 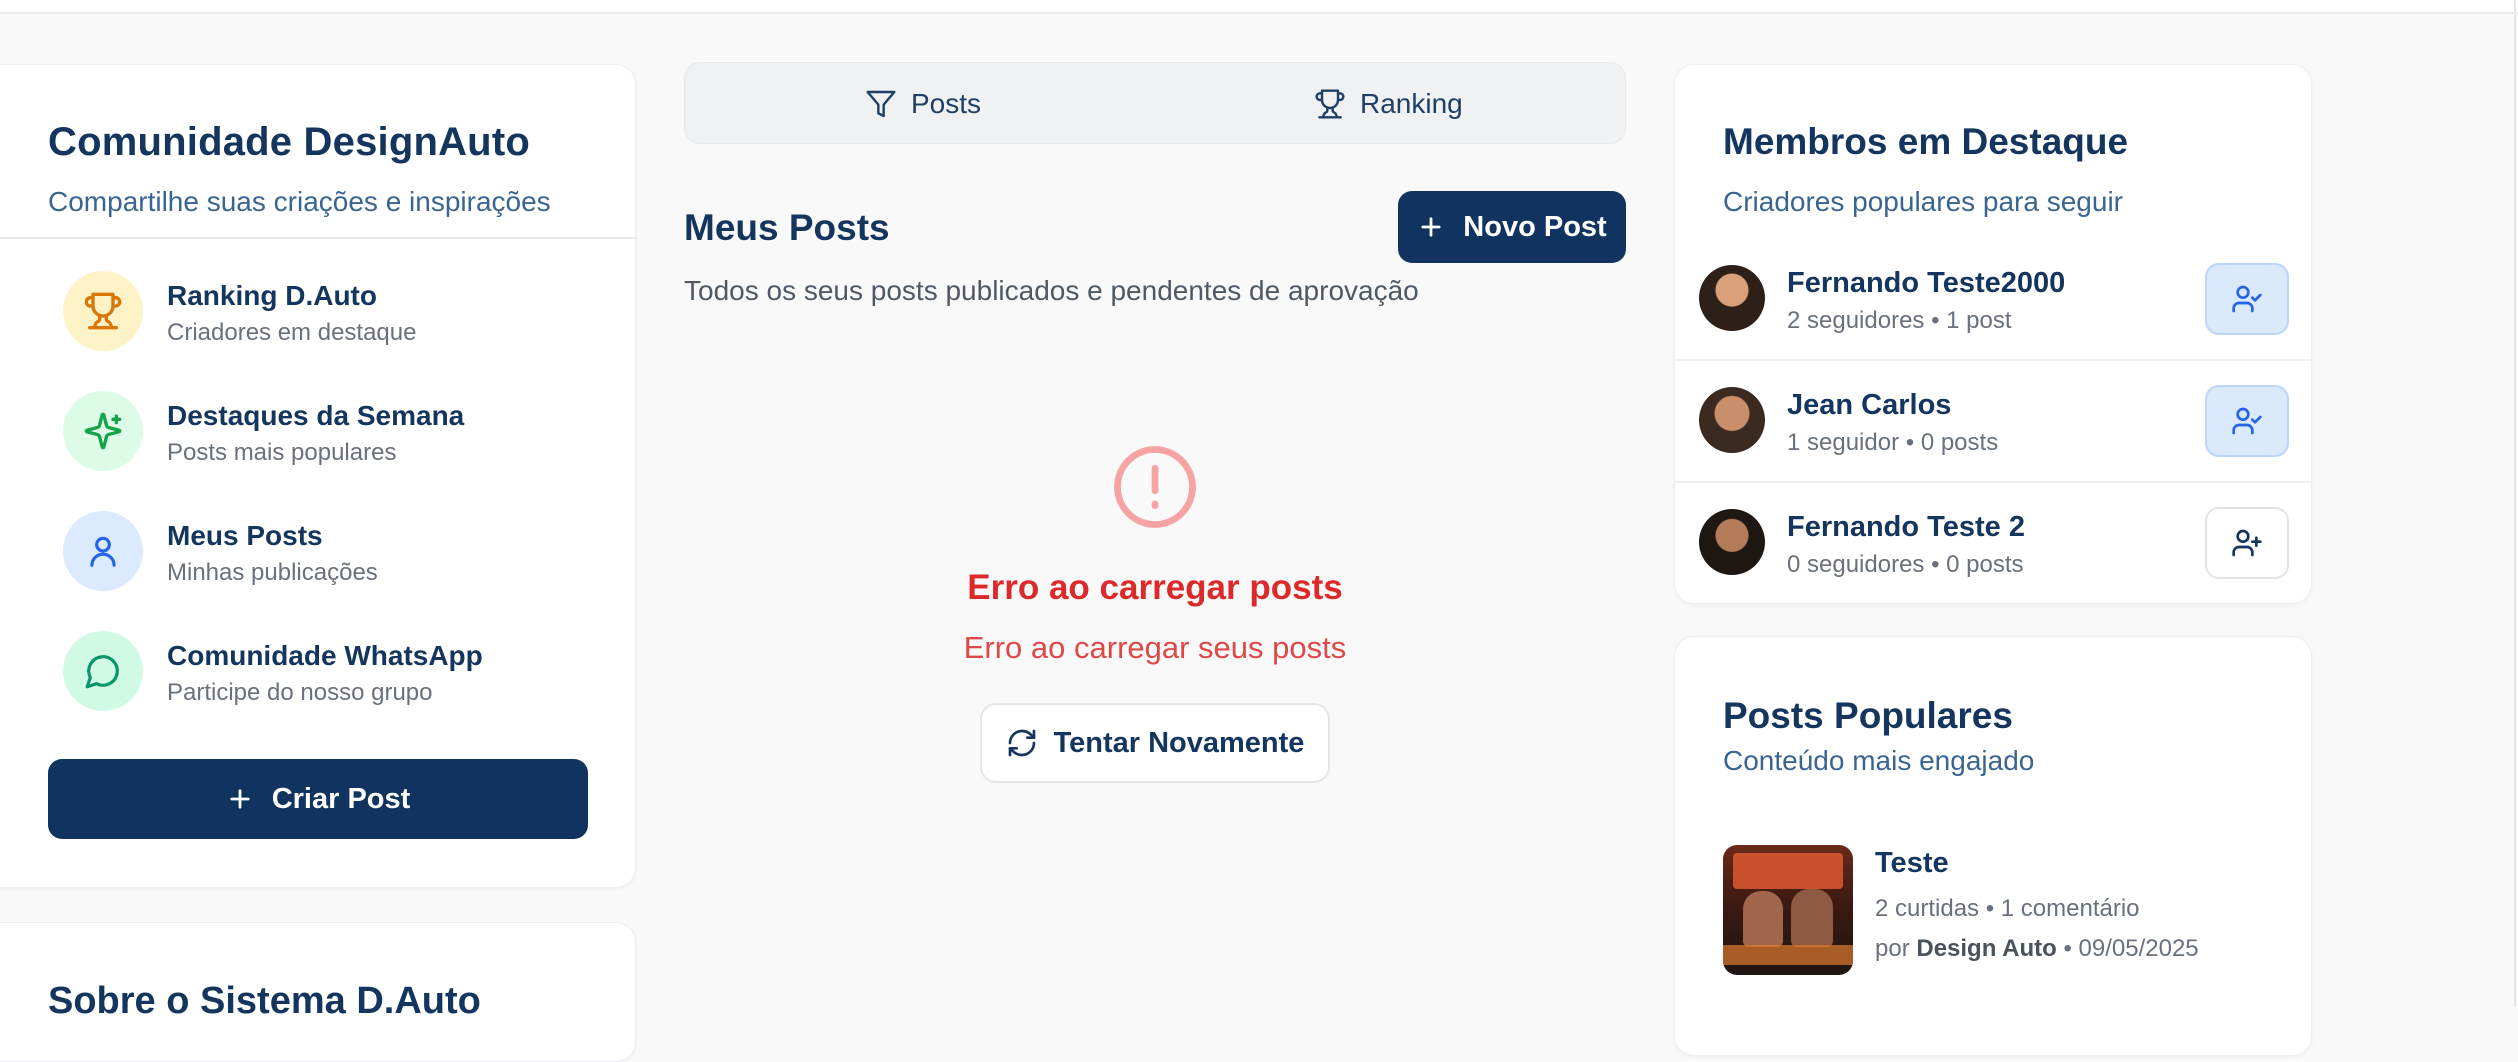 I want to click on community-title: Comunidade DesignAuto, so click(x=289, y=142).